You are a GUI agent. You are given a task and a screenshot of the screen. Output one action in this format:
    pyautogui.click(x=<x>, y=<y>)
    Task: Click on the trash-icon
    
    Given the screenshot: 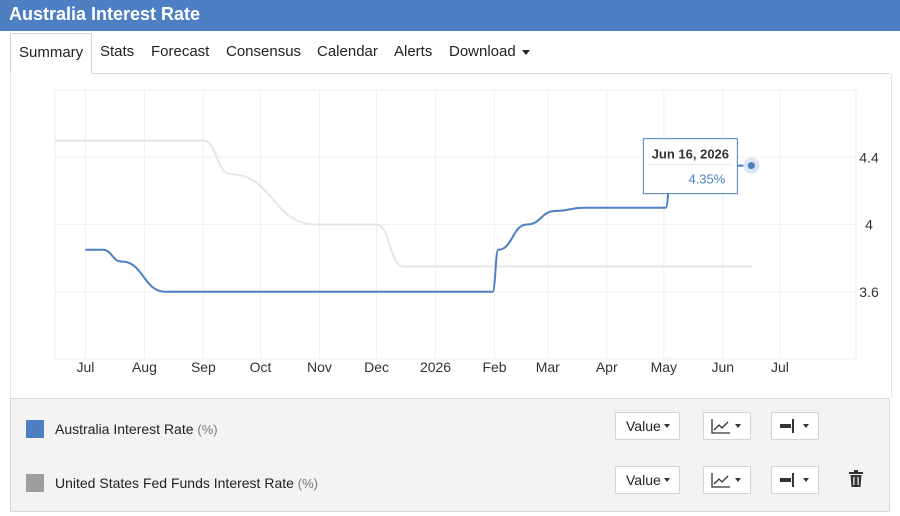 What is the action you would take?
    pyautogui.click(x=856, y=478)
    